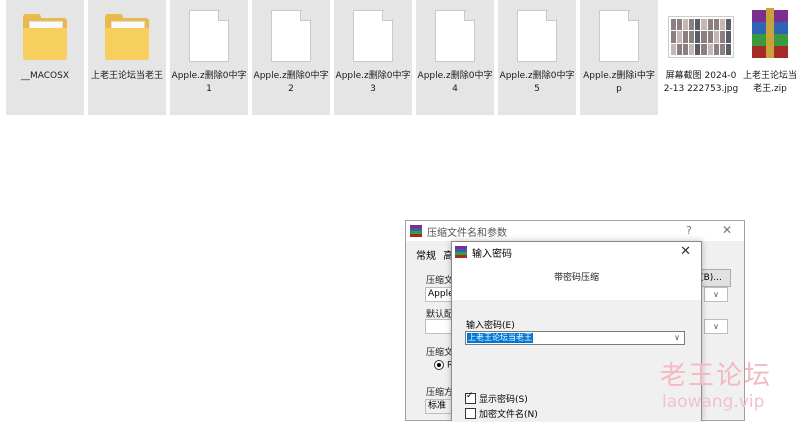 The width and height of the screenshot is (800, 422). I want to click on format-label: 压缩文, so click(440, 353).